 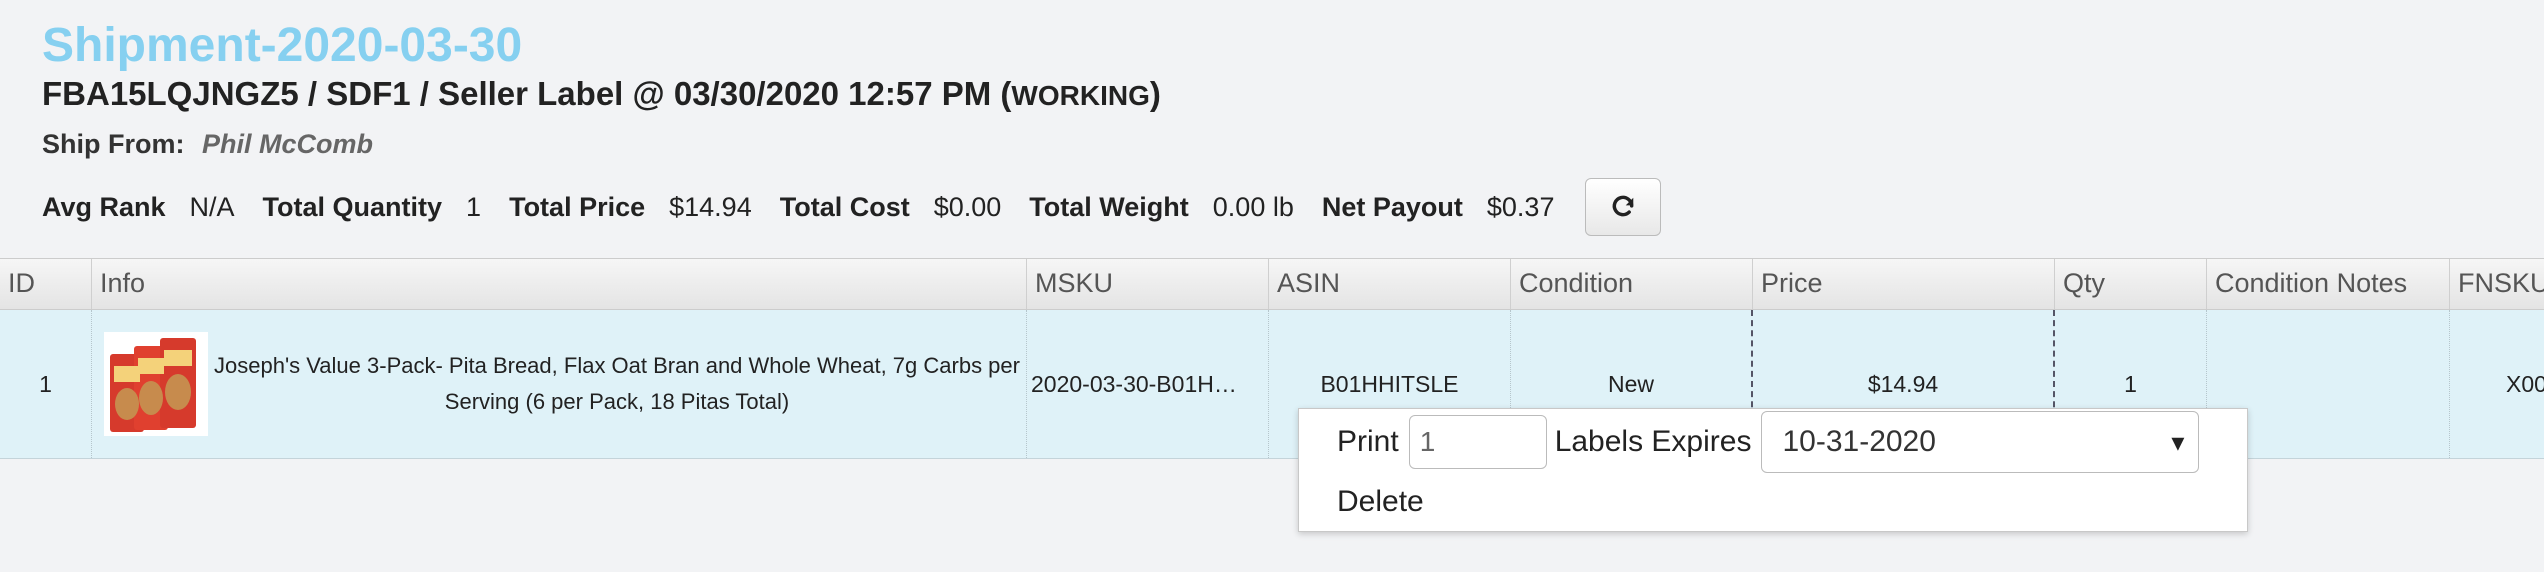 I want to click on print-button: Print, so click(x=1368, y=442).